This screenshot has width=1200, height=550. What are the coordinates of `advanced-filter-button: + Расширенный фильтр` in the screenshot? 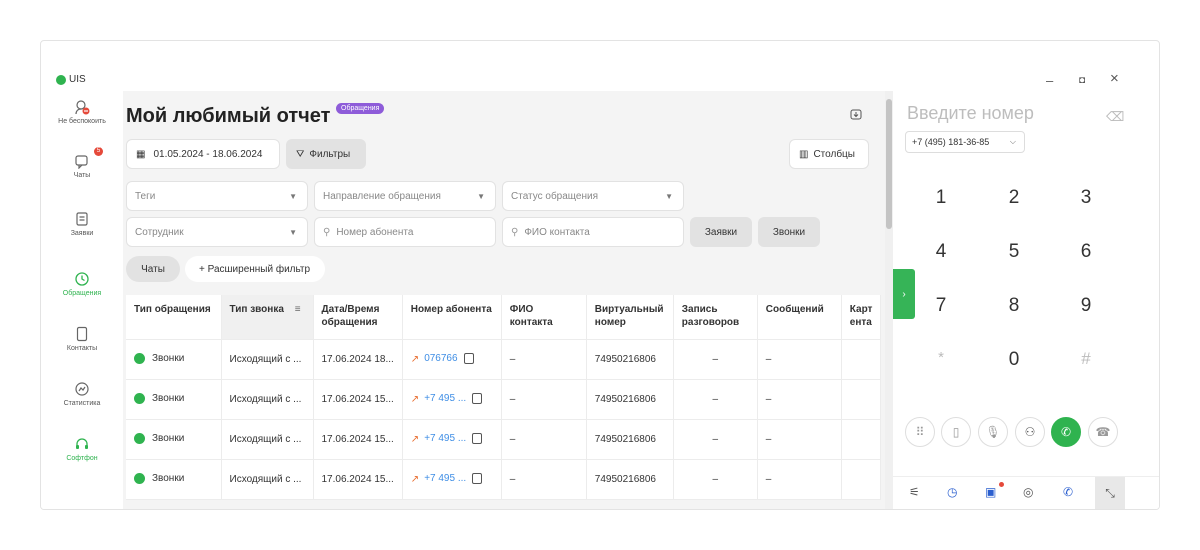 It's located at (255, 269).